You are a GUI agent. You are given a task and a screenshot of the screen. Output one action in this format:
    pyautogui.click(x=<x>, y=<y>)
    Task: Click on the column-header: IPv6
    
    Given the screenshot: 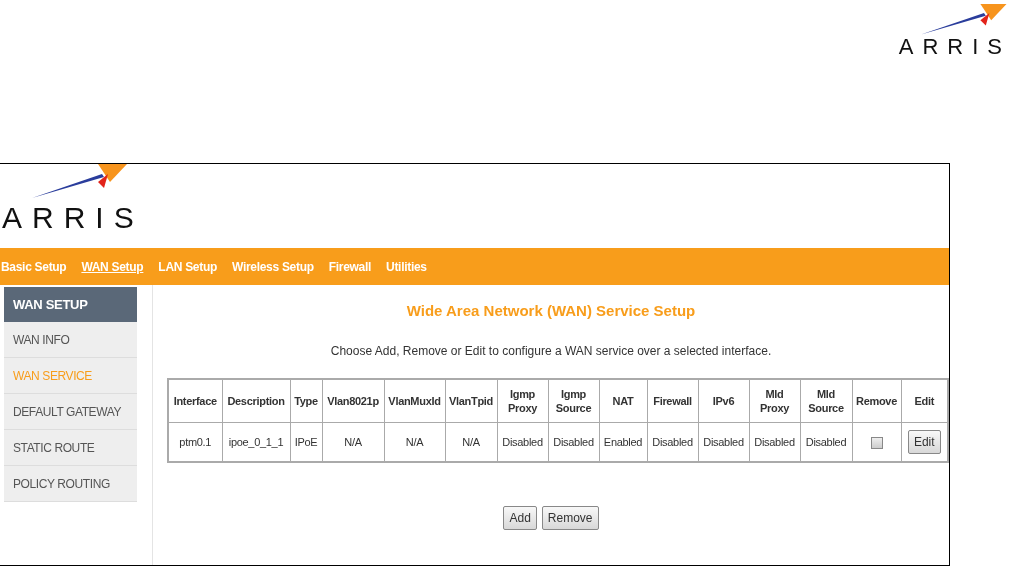 What is the action you would take?
    pyautogui.click(x=723, y=401)
    